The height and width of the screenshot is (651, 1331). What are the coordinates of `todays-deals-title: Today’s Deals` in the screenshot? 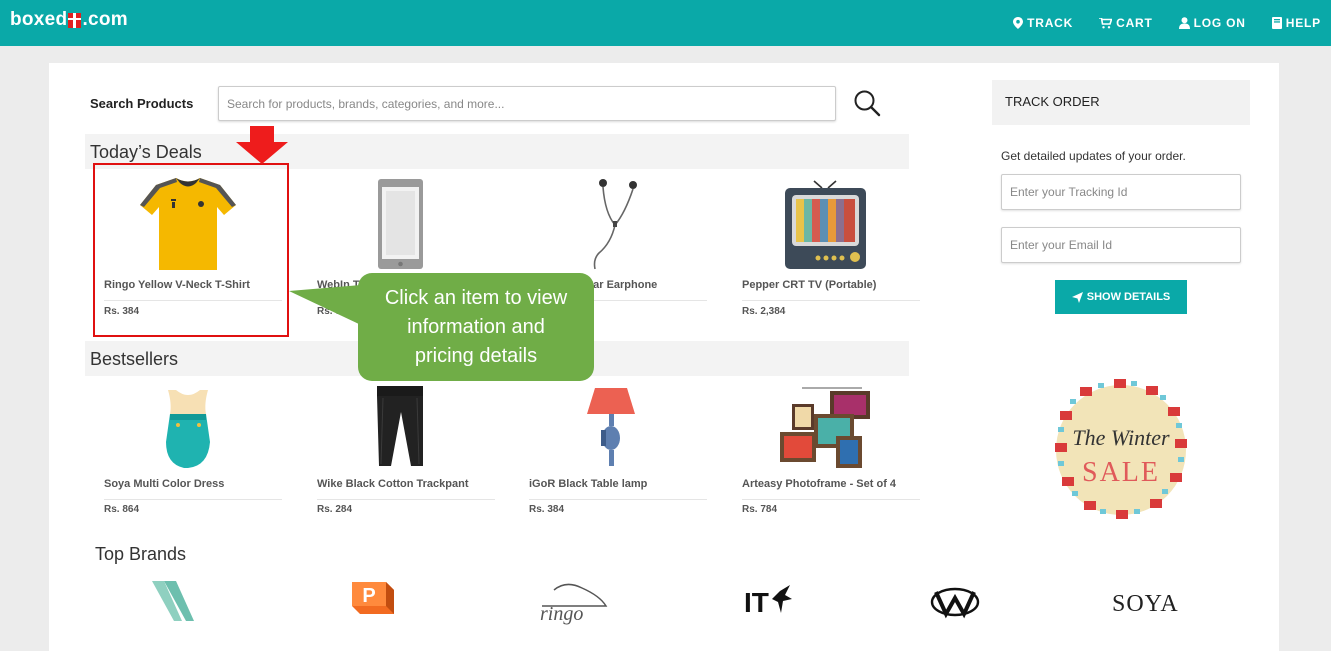 It's located at (146, 152).